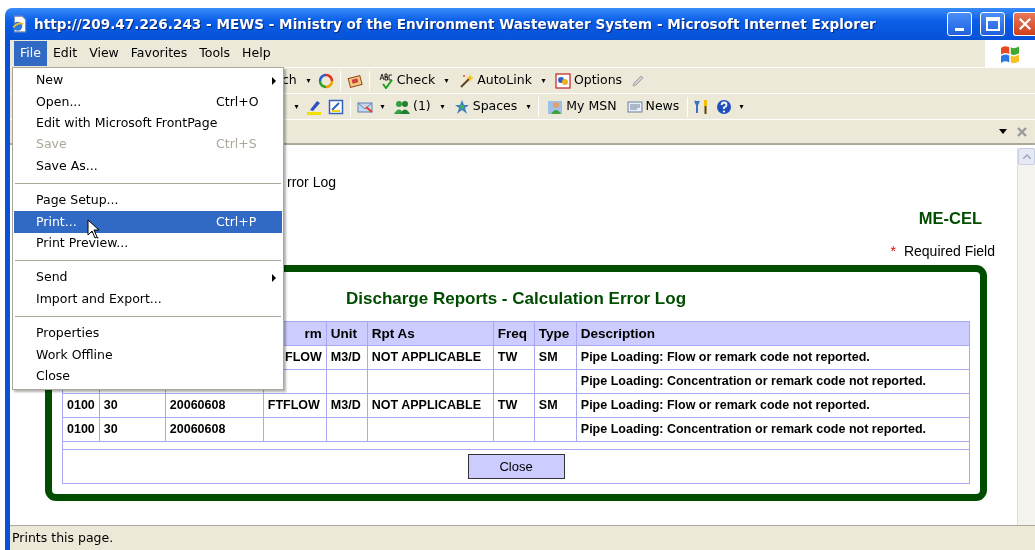  Describe the element at coordinates (20, 24) in the screenshot. I see `browser-page-icon` at that location.